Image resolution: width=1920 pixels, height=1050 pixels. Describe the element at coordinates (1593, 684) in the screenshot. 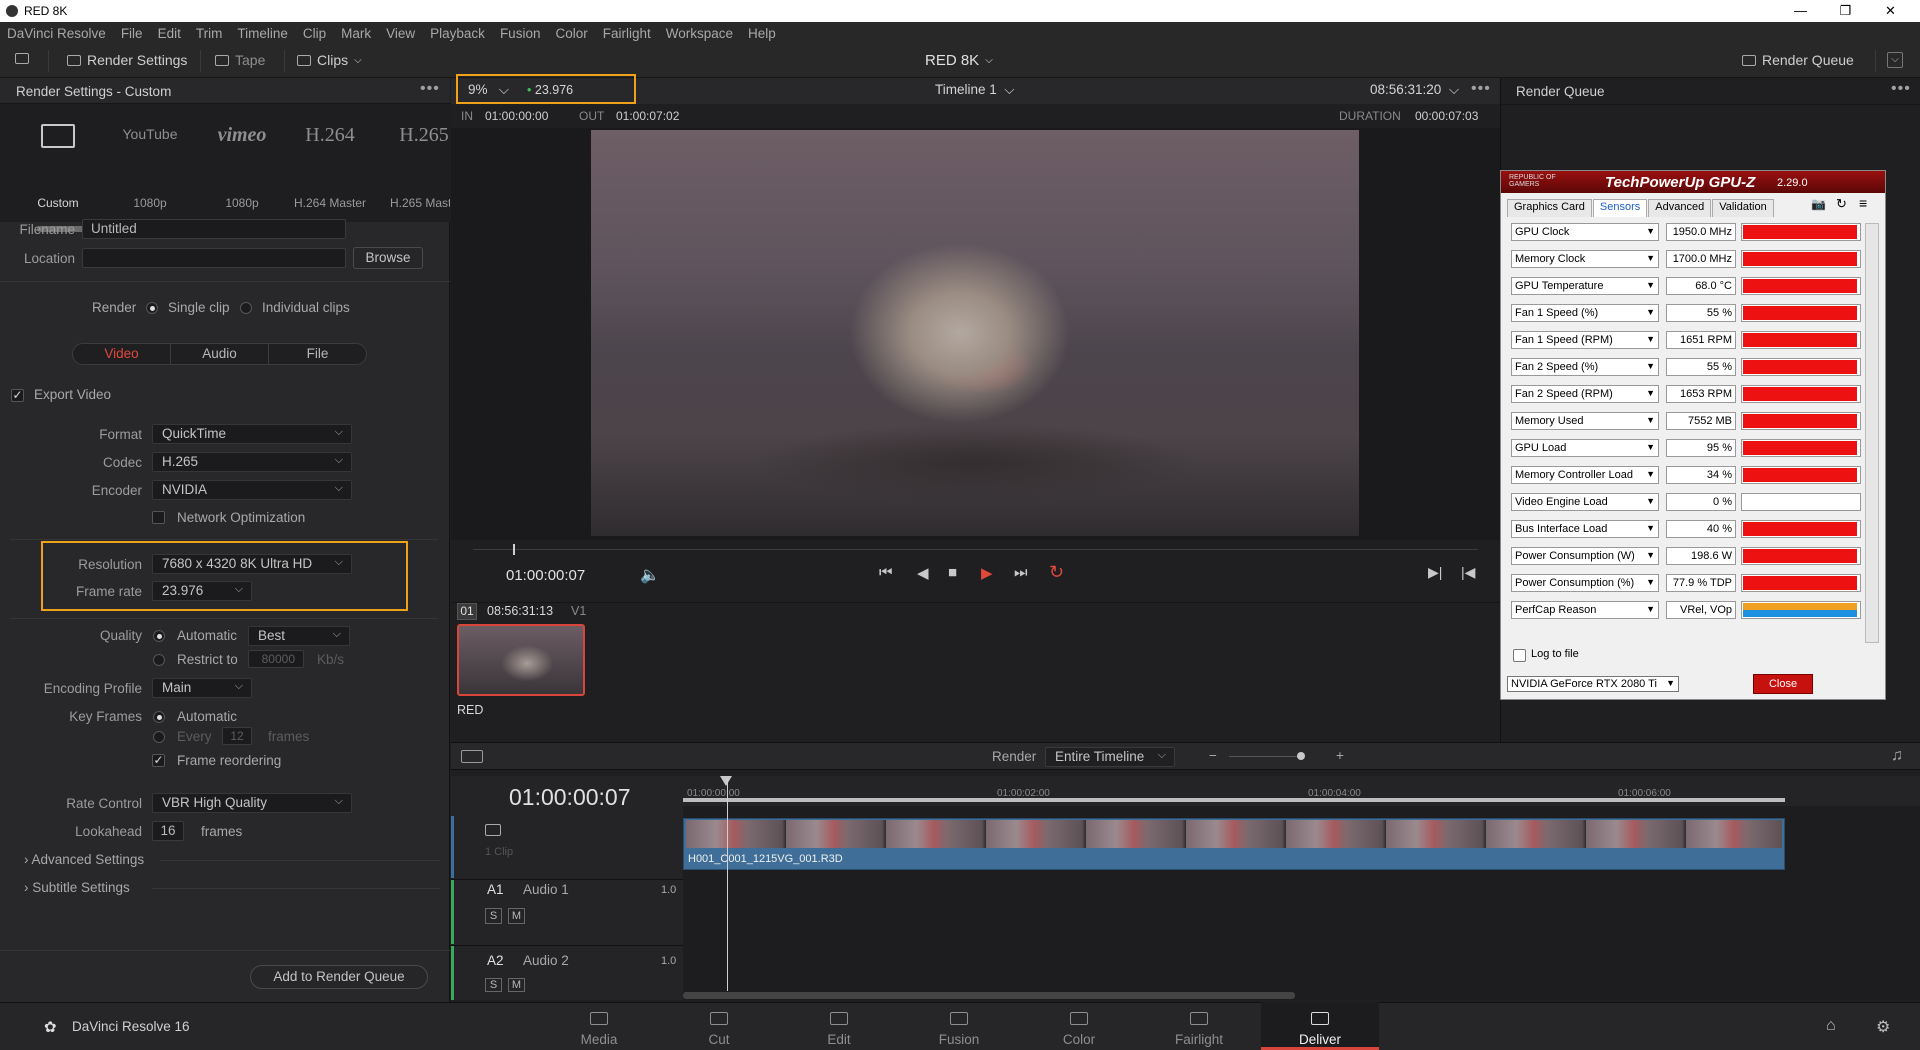

I see `gpu-select-dropdown: NVIDIA GeForce RTX 2080 Ti ▼` at that location.